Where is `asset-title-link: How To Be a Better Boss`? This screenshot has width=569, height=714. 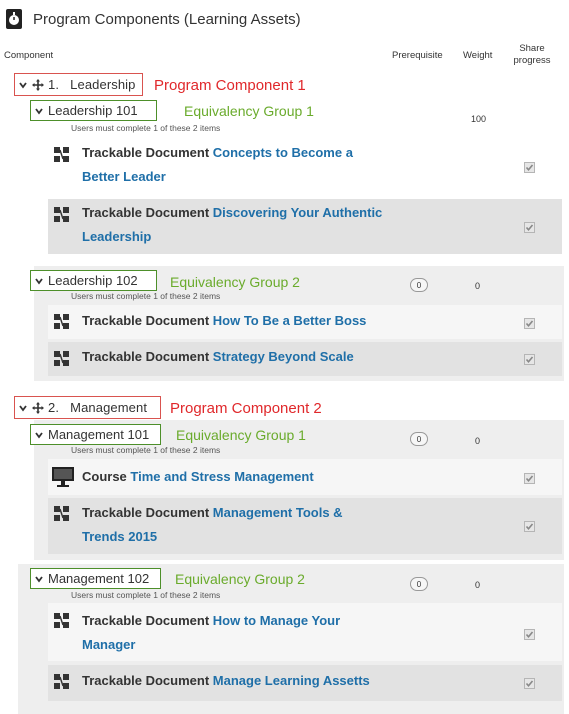 asset-title-link: How To Be a Better Boss is located at coordinates (290, 320).